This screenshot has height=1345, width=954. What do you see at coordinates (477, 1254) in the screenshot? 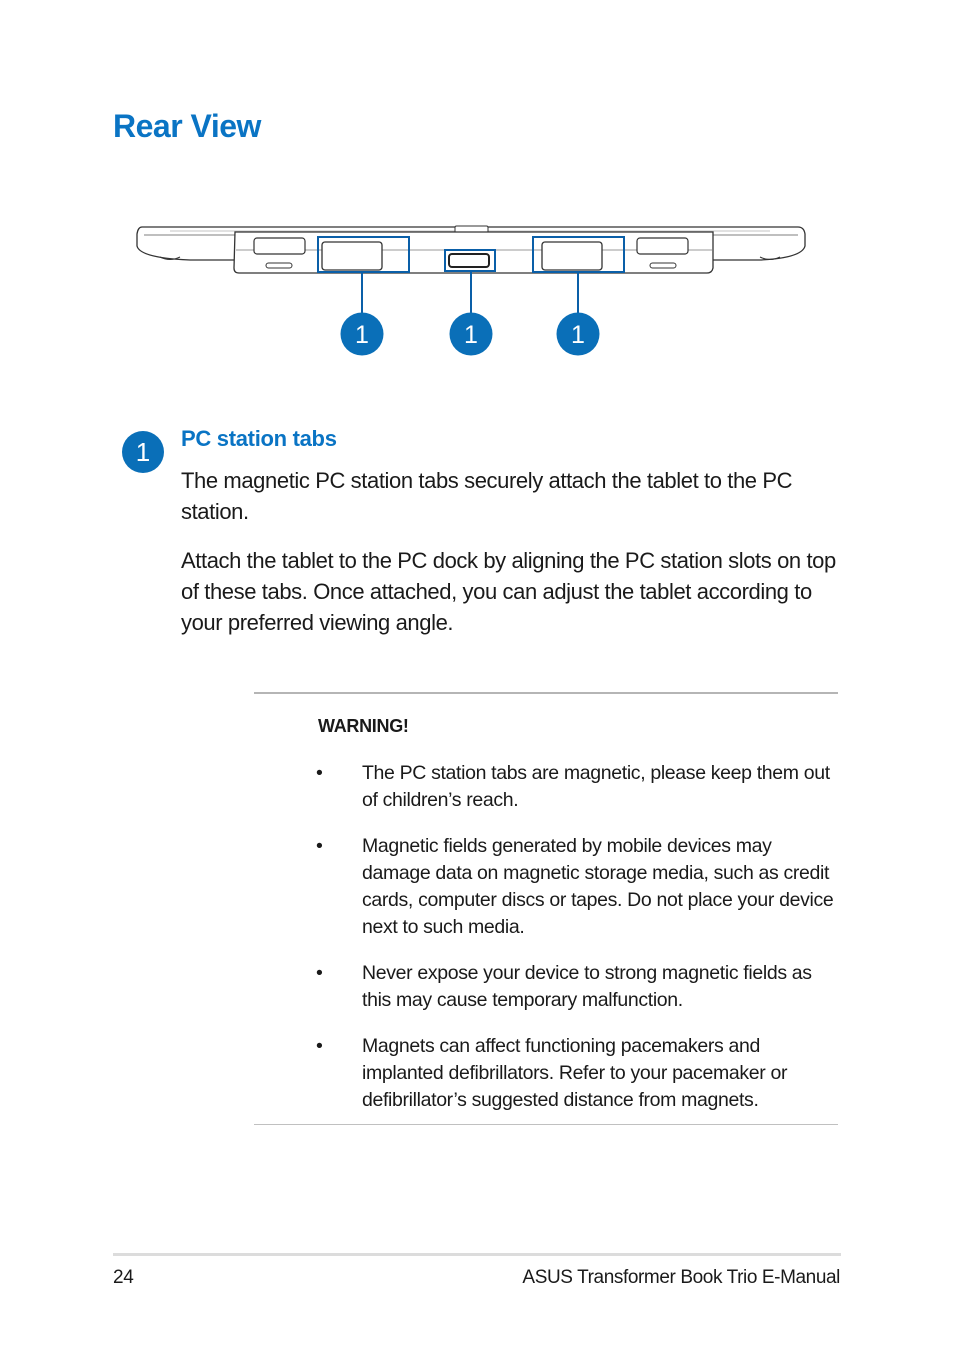
I see `footer-divider` at bounding box center [477, 1254].